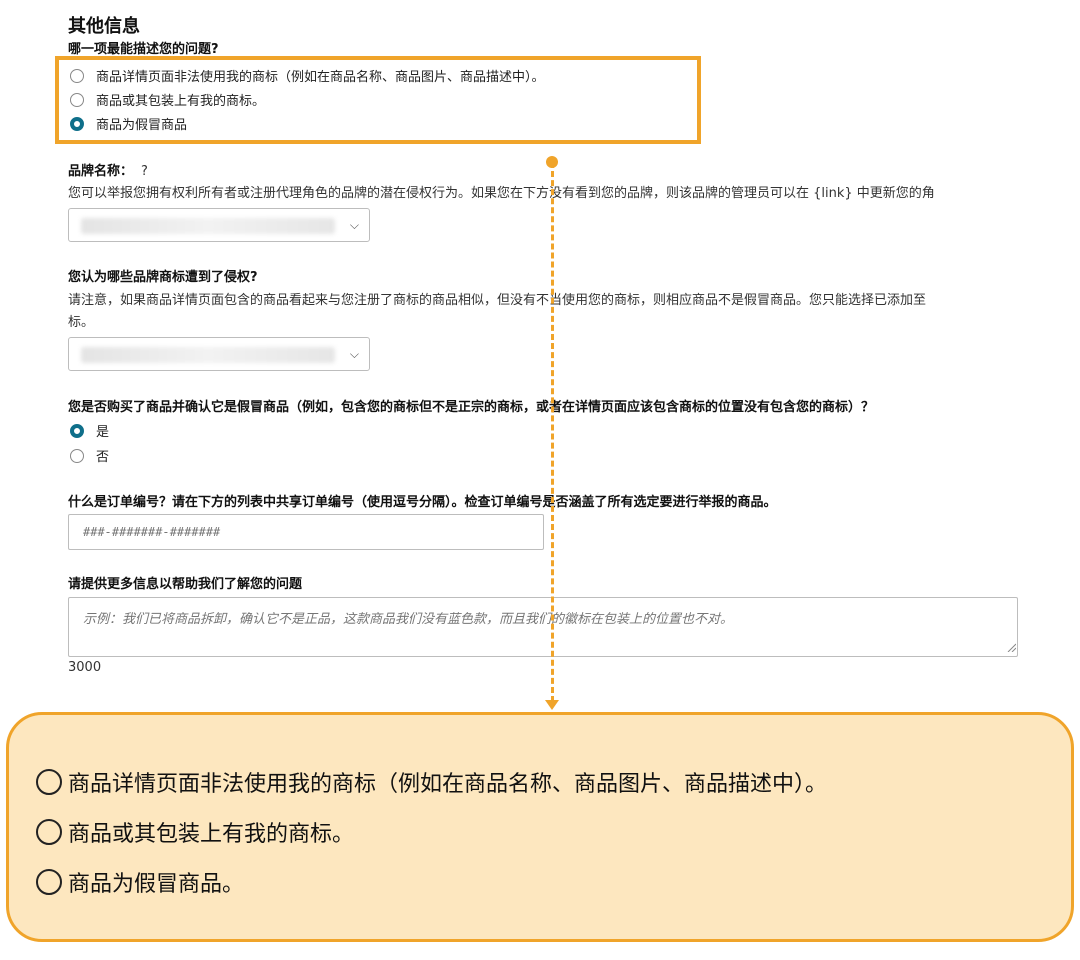  Describe the element at coordinates (208, 226) in the screenshot. I see `blurred-brand-value` at that location.